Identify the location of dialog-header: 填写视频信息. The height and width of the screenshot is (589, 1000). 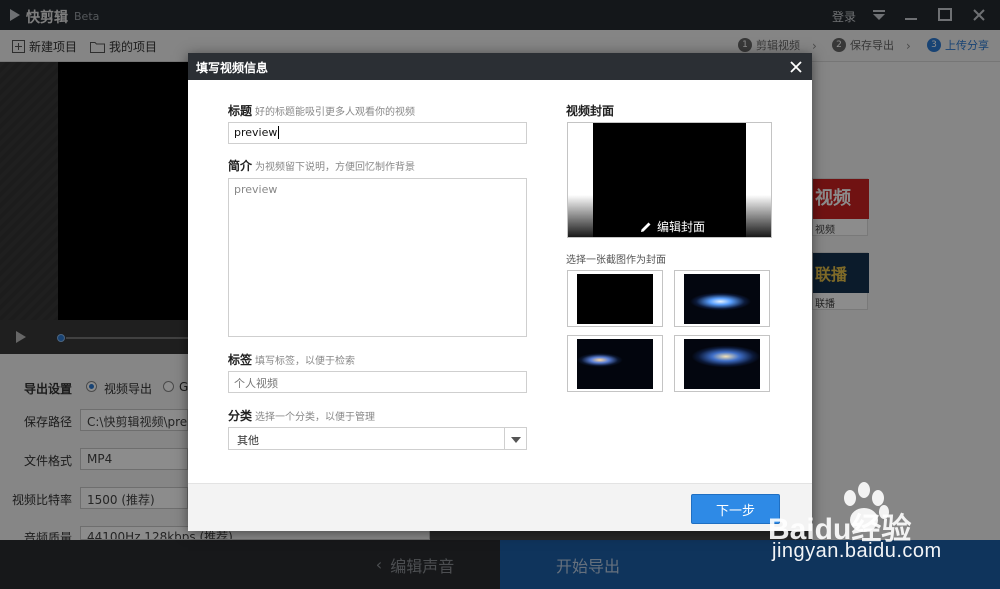
(500, 66).